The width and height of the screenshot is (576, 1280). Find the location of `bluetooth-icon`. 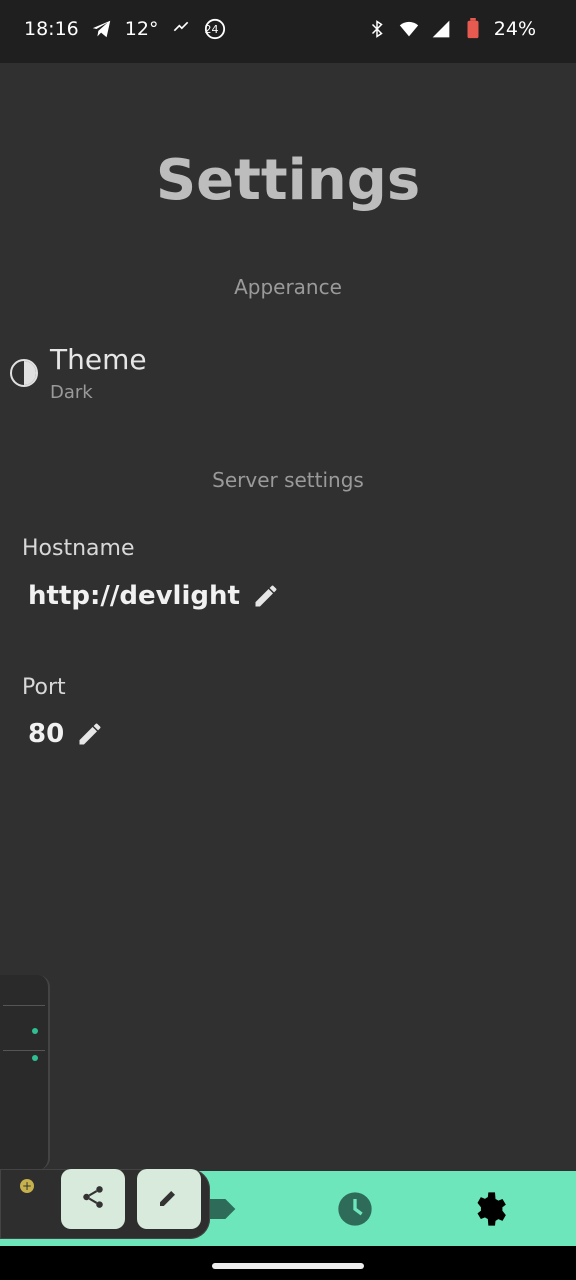

bluetooth-icon is located at coordinates (377, 29).